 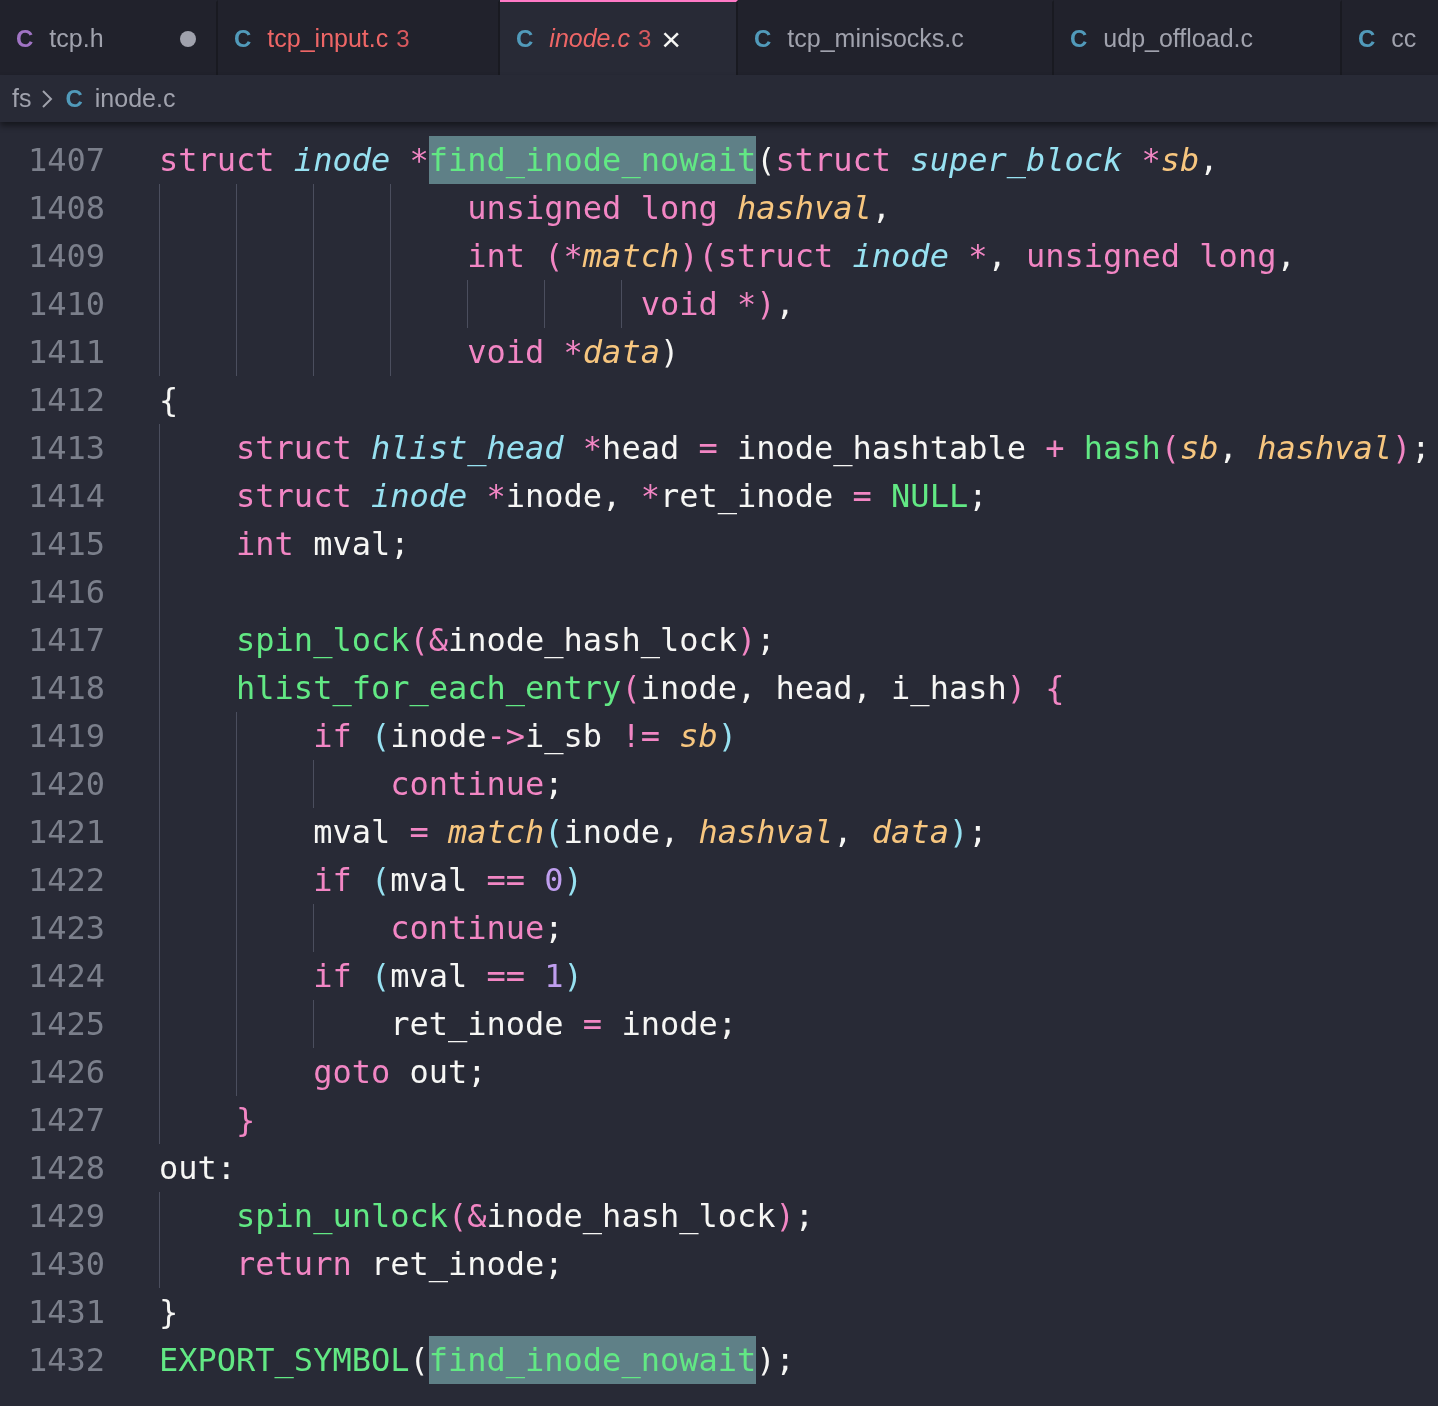 What do you see at coordinates (65, 256) in the screenshot?
I see `line-number: 1409` at bounding box center [65, 256].